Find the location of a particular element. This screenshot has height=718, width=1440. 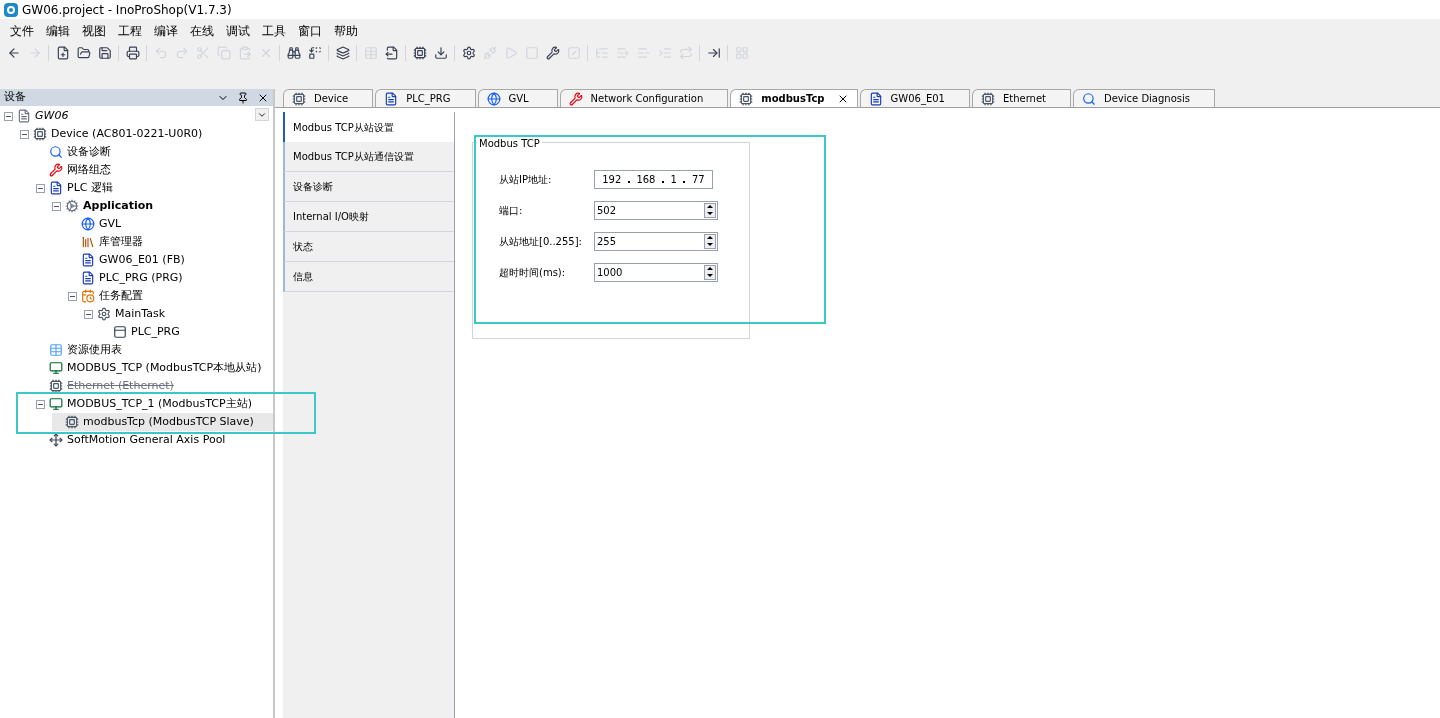

tree-item-label: GVL is located at coordinates (110, 223).